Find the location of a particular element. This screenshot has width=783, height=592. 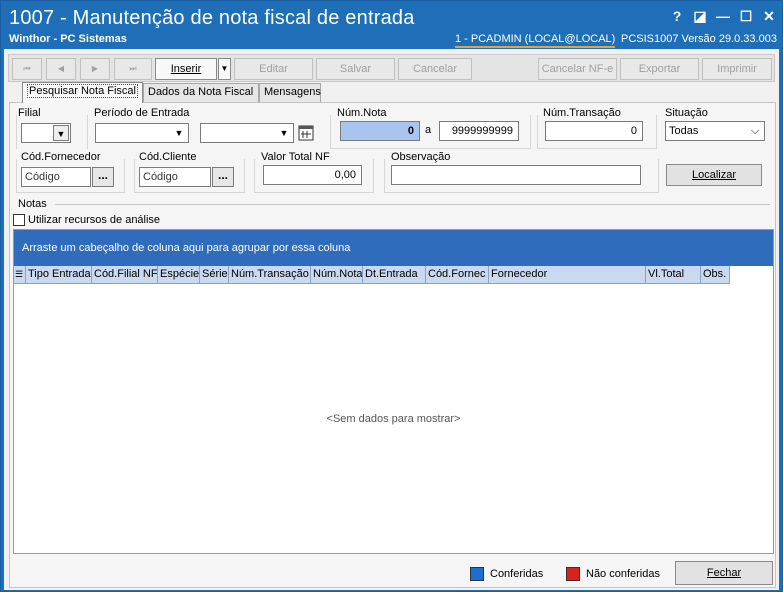

analysis-checkbox is located at coordinates (19, 220).